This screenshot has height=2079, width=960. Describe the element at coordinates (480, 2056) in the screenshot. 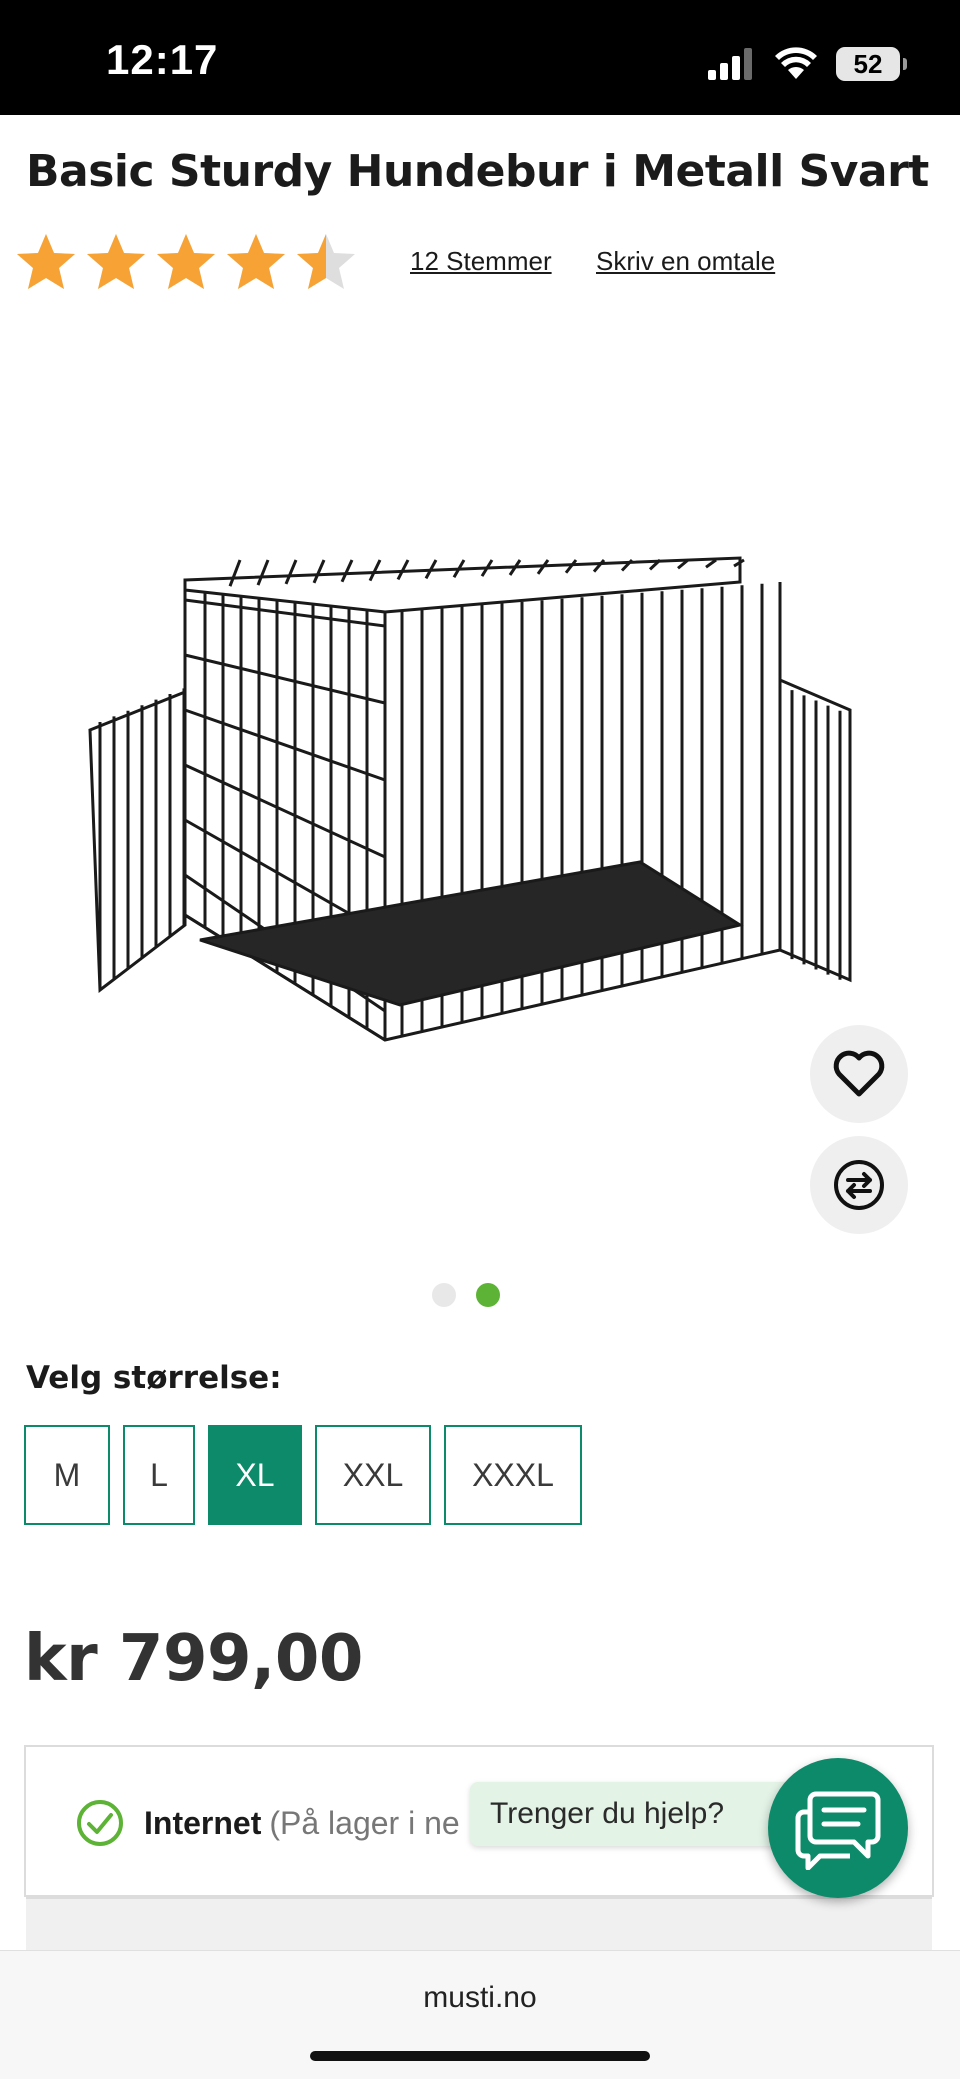

I see `home-indicator` at that location.